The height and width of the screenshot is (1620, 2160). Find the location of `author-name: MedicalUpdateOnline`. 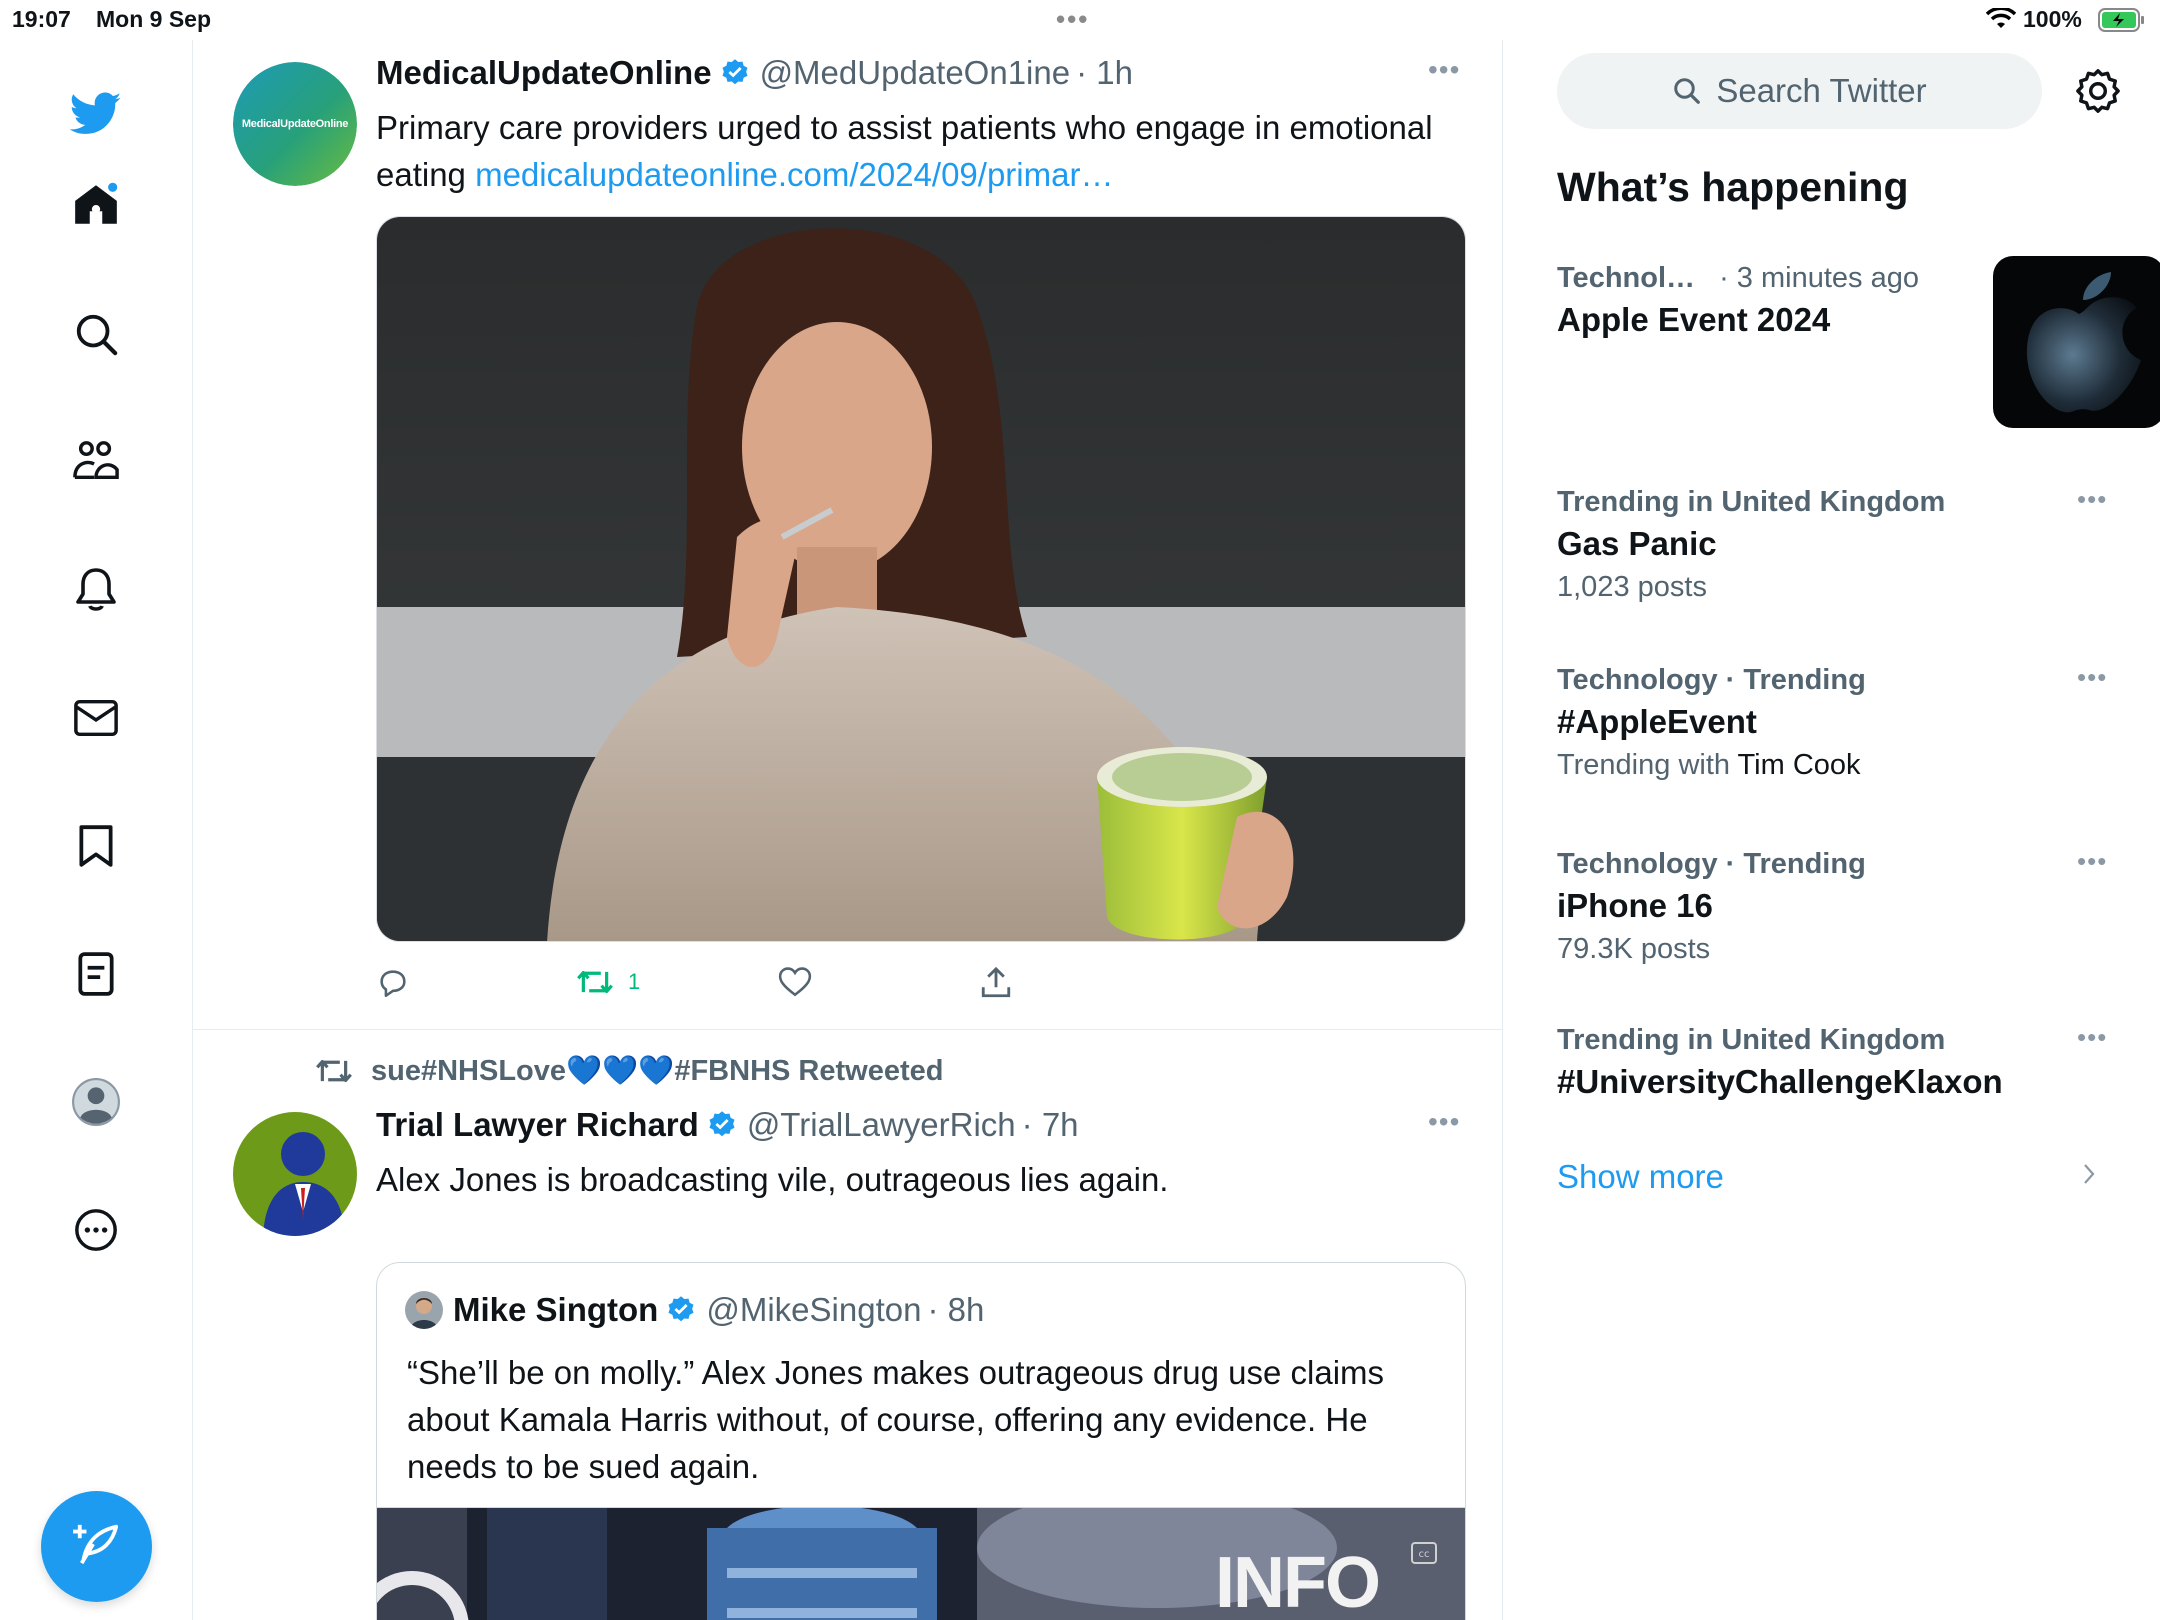

author-name: MedicalUpdateOnline is located at coordinates (544, 73).